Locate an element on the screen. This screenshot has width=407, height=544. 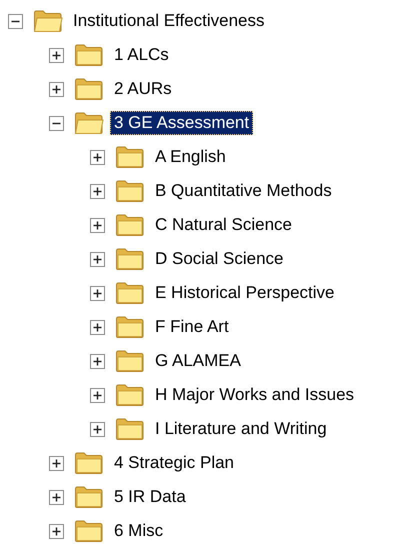
folder-label: Institutional Effectiveness is located at coordinates (169, 21).